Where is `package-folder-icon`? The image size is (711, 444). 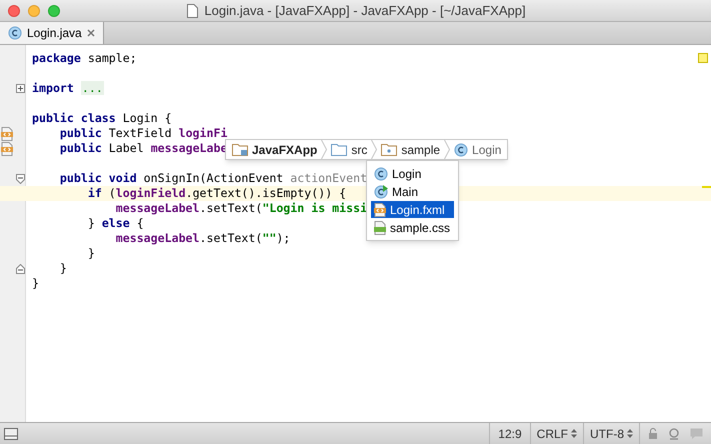 package-folder-icon is located at coordinates (389, 149).